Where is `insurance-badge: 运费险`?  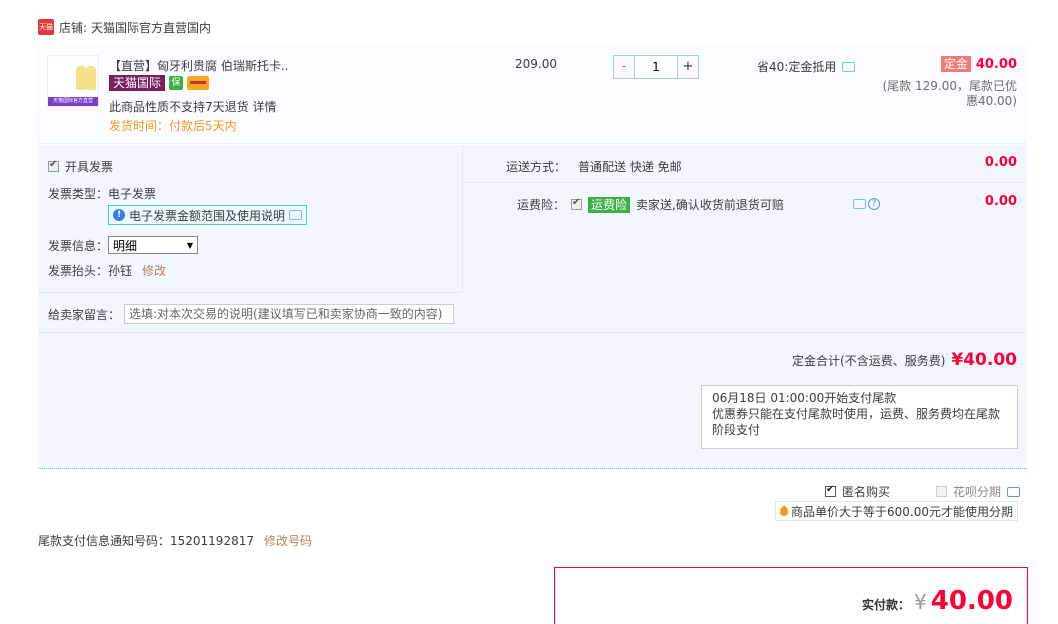 insurance-badge: 运费险 is located at coordinates (609, 204).